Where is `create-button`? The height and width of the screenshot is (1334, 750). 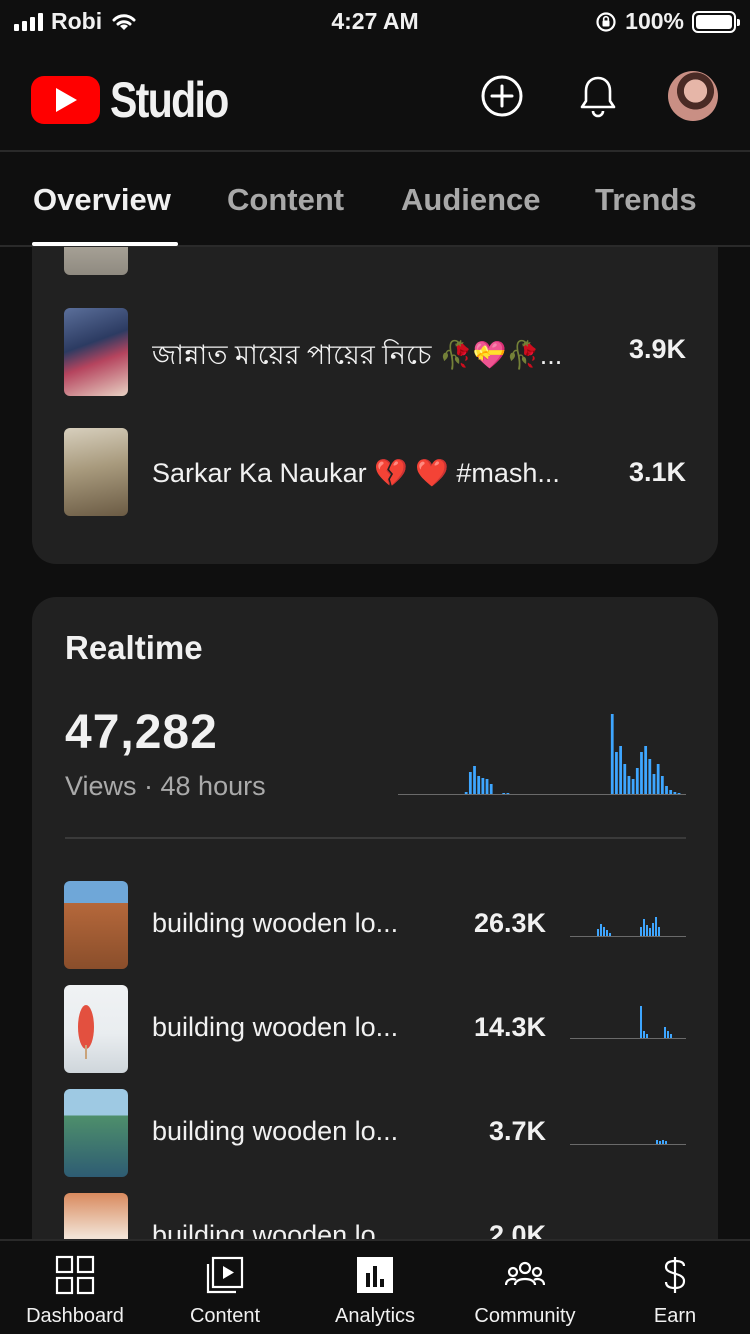
create-button is located at coordinates (502, 96).